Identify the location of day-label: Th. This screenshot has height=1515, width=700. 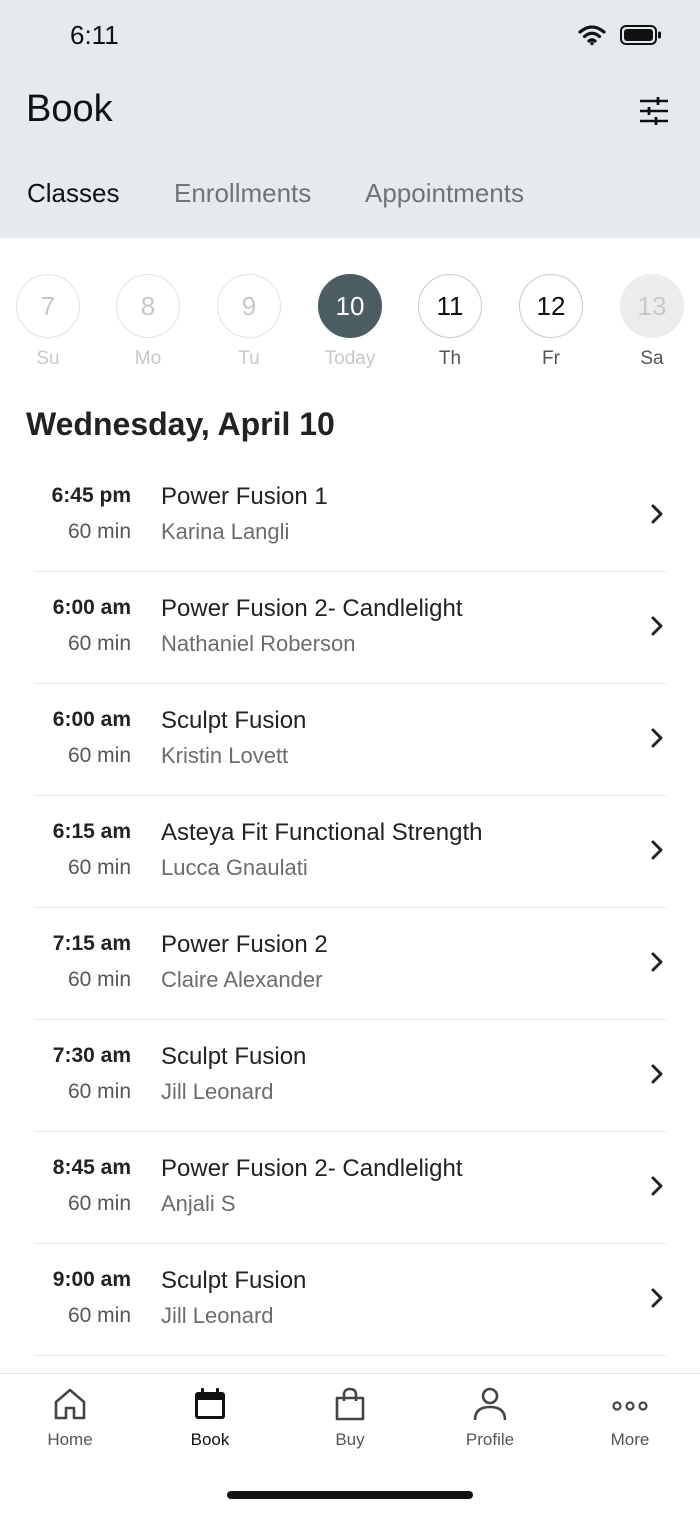
(450, 358).